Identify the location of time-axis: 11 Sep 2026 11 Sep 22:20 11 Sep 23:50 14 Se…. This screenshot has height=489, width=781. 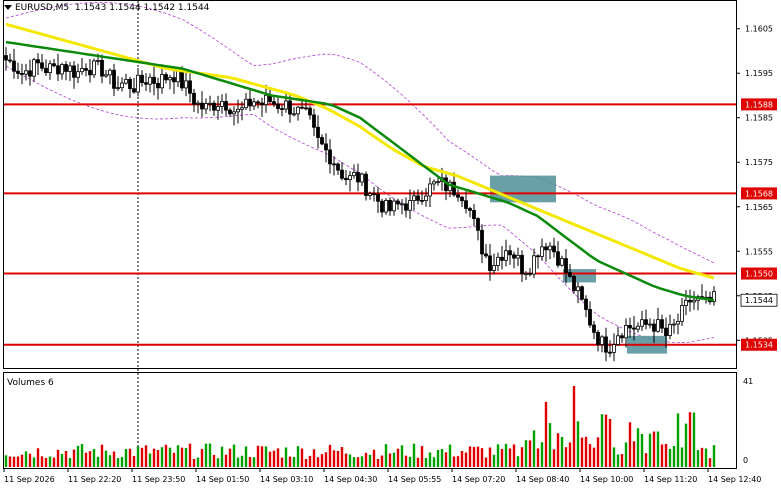
(382, 476).